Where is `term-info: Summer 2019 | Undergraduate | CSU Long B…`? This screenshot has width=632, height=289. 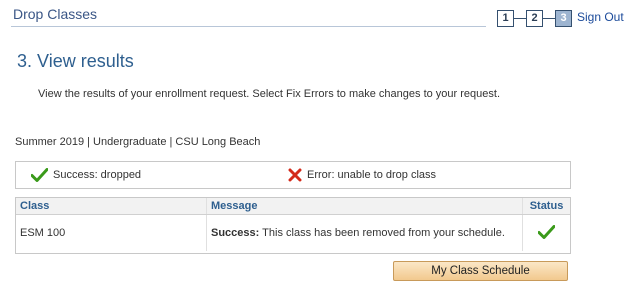 term-info: Summer 2019 | Undergraduate | CSU Long B… is located at coordinates (138, 142).